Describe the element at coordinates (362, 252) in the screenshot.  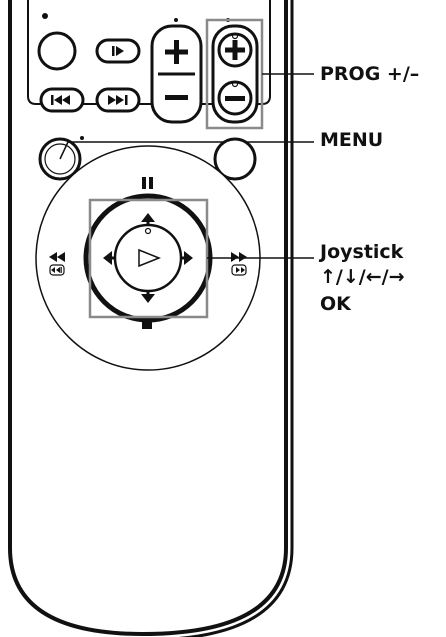
I see `joystick-label: Joystick` at that location.